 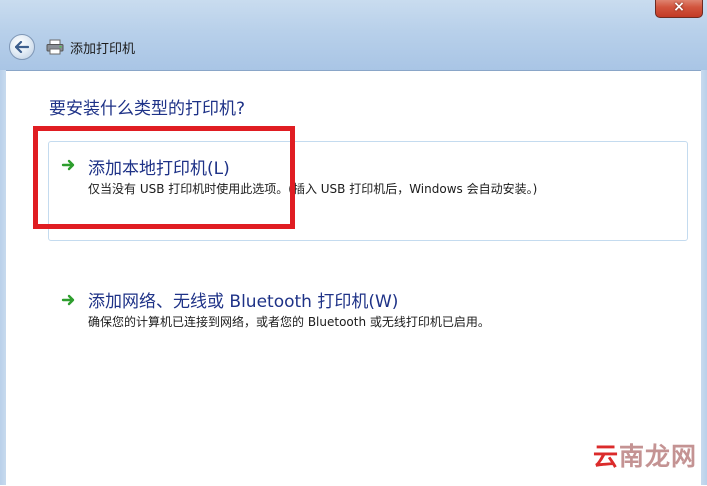 I want to click on watermark: 云南龙网, so click(x=645, y=455).